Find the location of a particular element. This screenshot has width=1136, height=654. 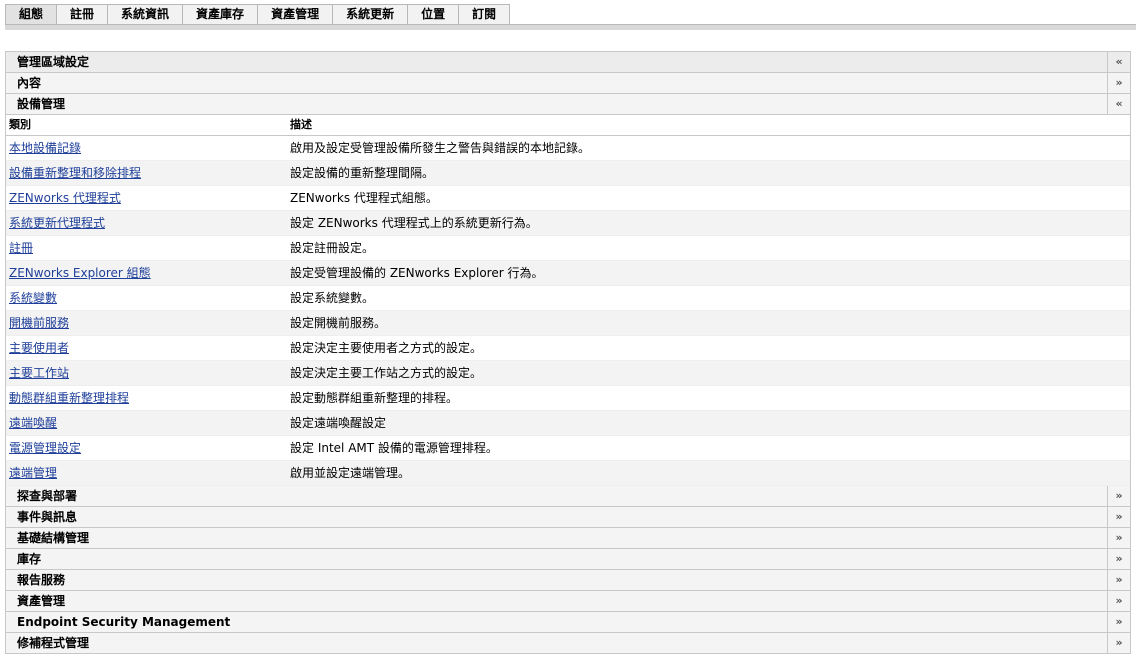

tab-list: 組態 註冊 系統資訊 資產庫存 資產管理 系統更新 位置 訂閱 is located at coordinates (258, 14).